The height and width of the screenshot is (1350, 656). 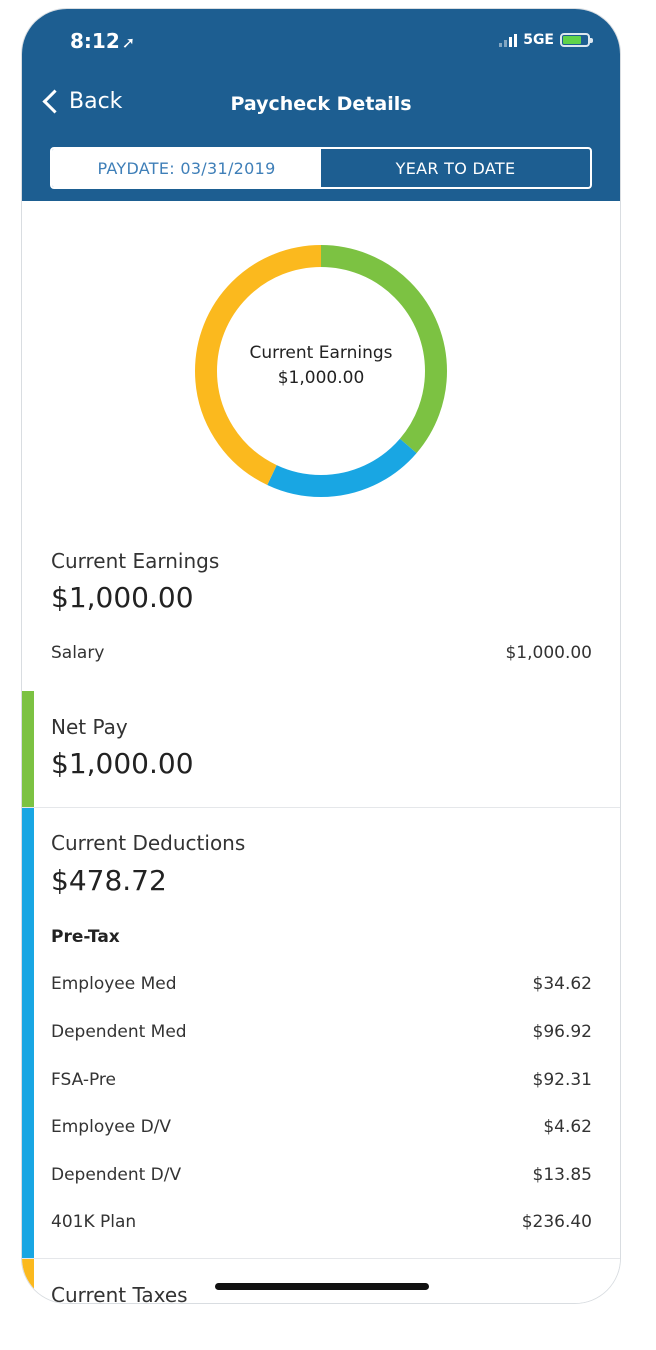 What do you see at coordinates (78, 653) in the screenshot?
I see `row-name: Salary` at bounding box center [78, 653].